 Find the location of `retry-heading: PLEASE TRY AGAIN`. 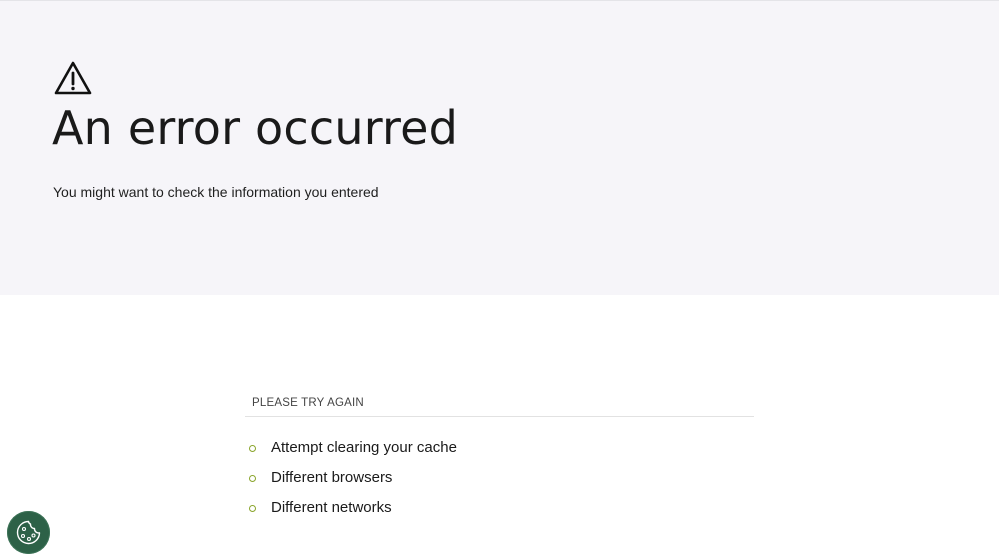

retry-heading: PLEASE TRY AGAIN is located at coordinates (499, 405).